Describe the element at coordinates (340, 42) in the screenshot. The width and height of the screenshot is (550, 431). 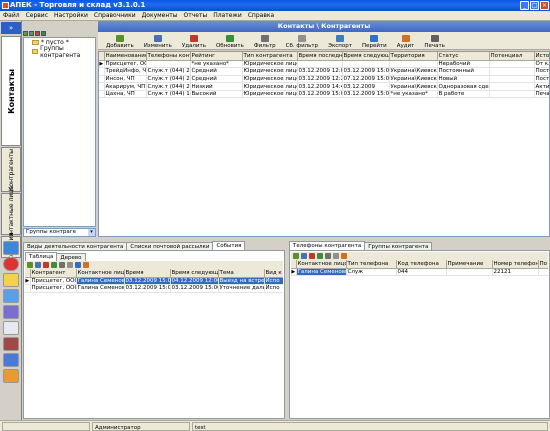
I see `export-button: Экспорт` at that location.